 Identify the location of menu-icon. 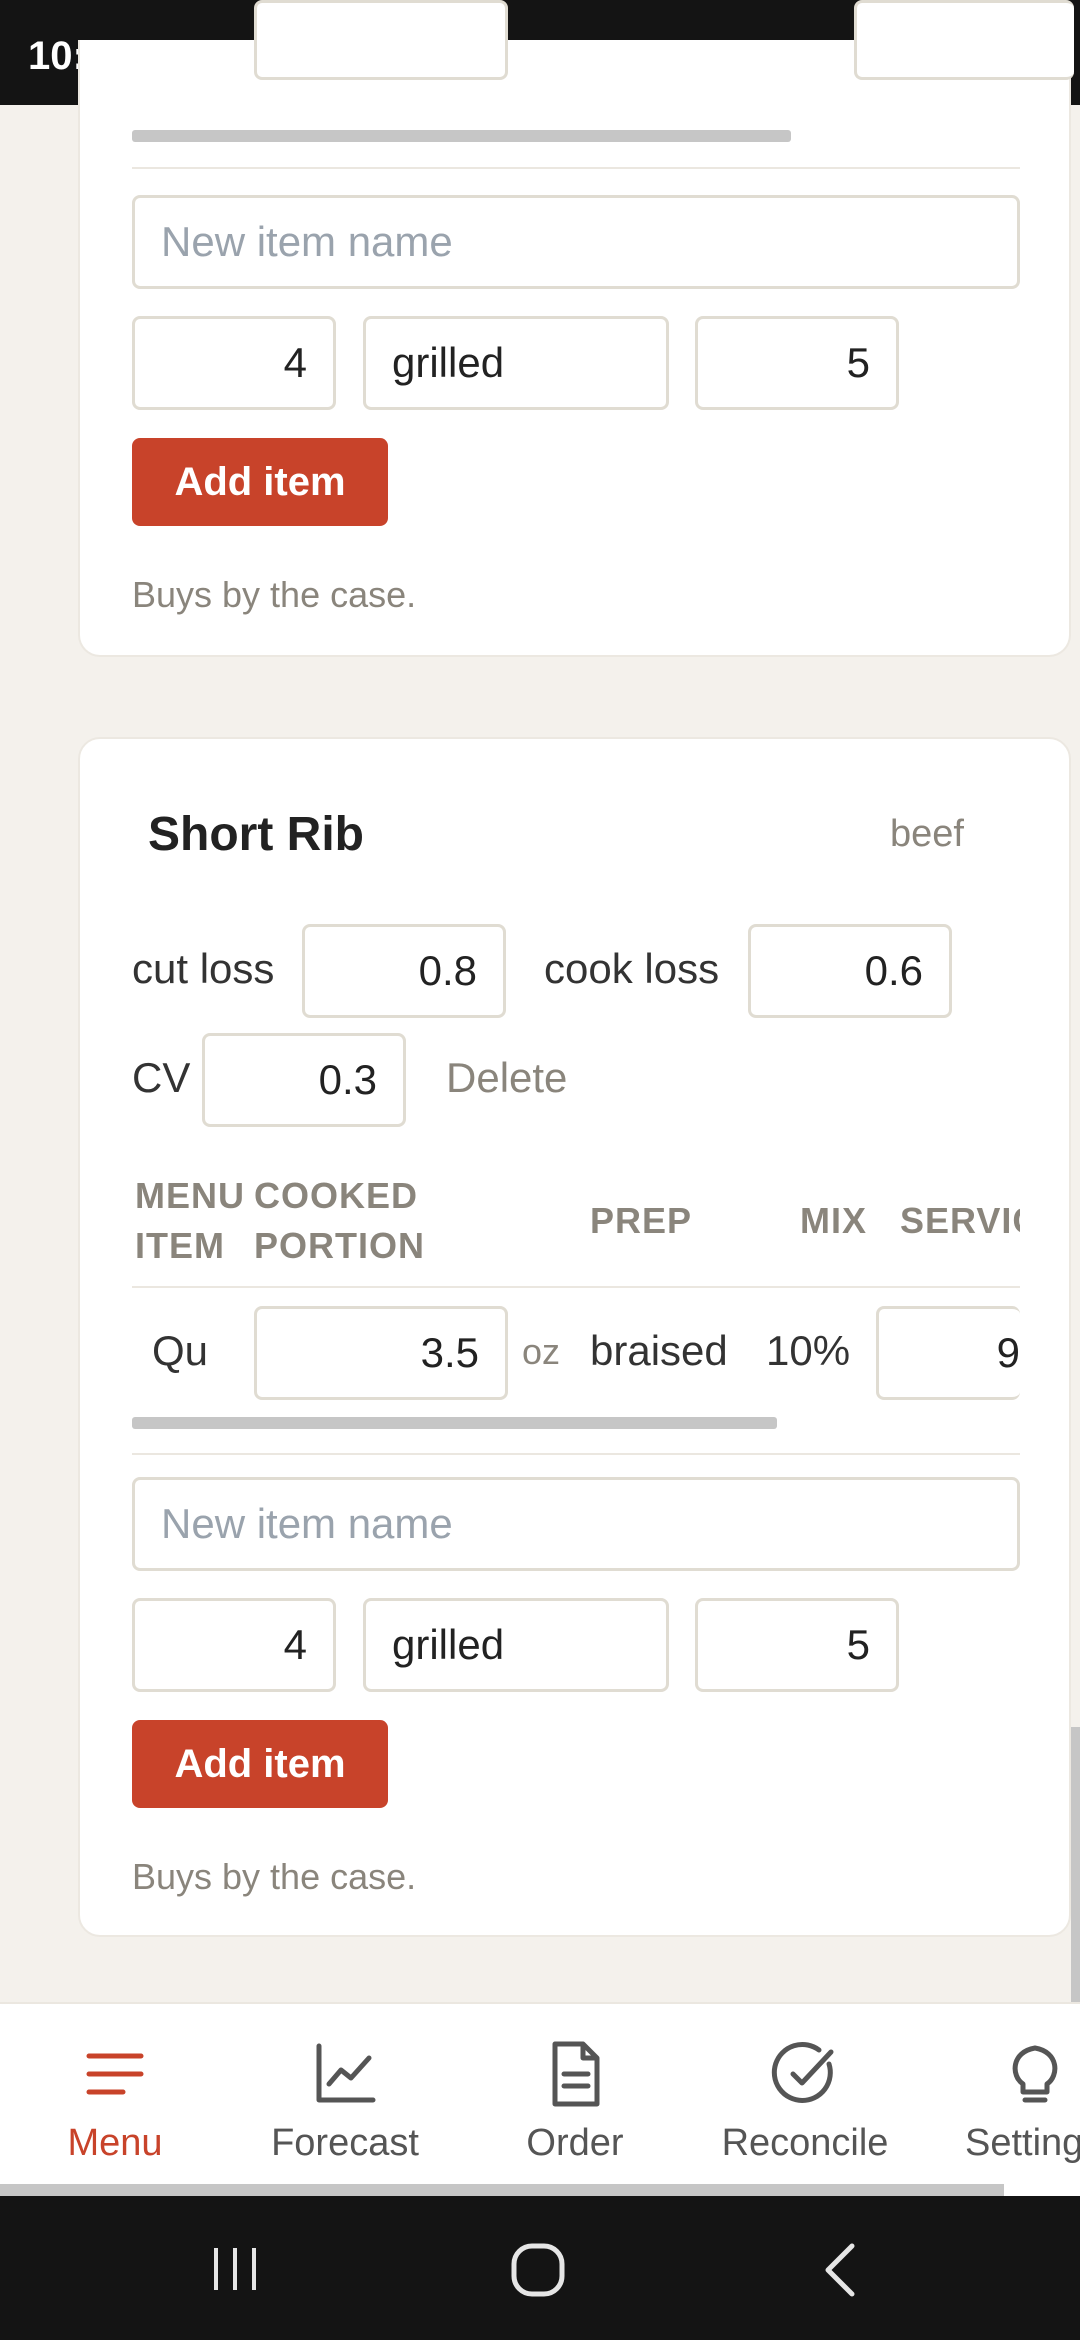
(115, 2074).